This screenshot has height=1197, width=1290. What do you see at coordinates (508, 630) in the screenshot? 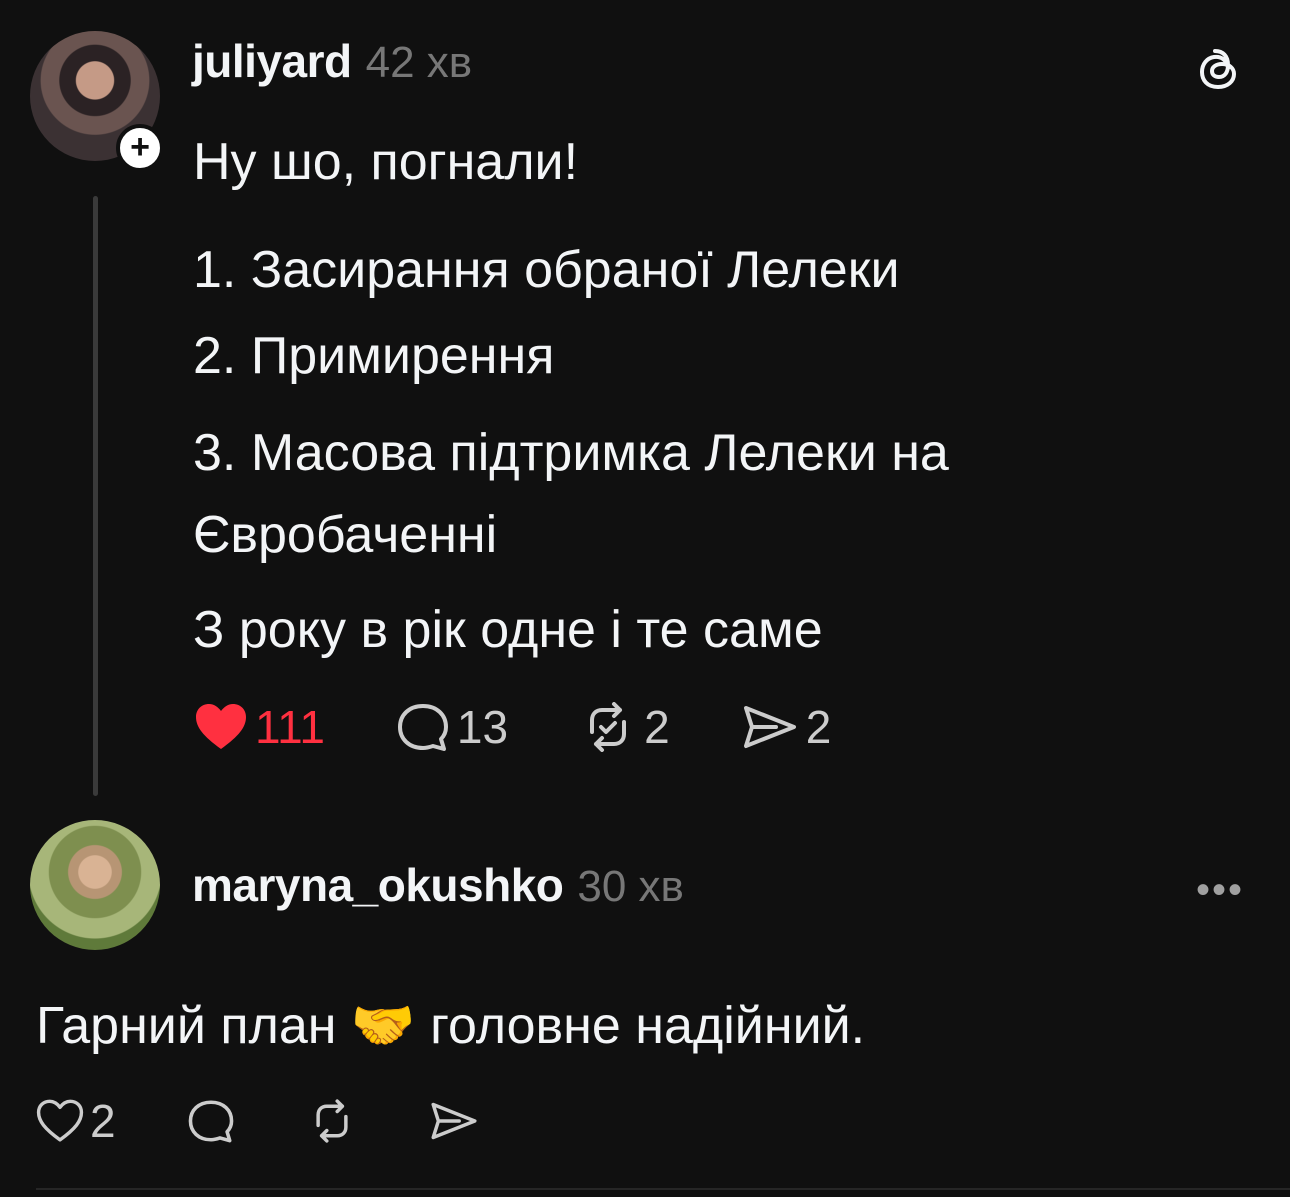
I see `post-outro-text: З року в рік одне і те саме` at bounding box center [508, 630].